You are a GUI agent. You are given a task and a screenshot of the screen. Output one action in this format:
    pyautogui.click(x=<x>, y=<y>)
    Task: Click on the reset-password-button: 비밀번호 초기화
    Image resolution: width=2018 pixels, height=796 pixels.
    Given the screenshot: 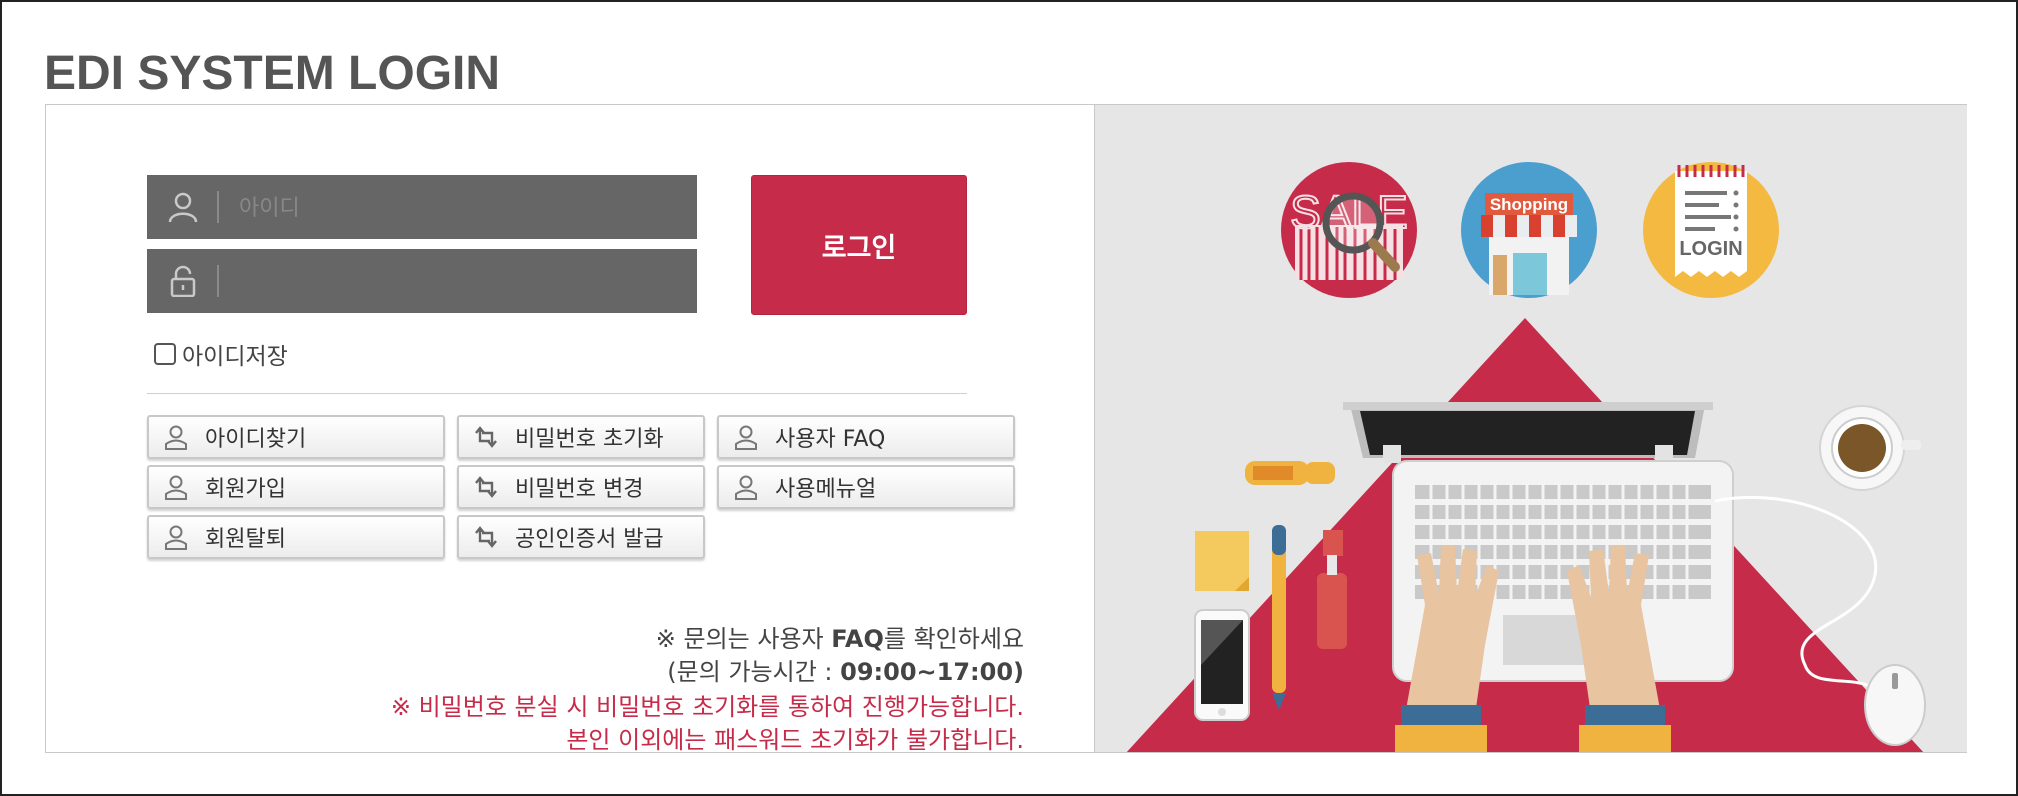 What is the action you would take?
    pyautogui.click(x=581, y=437)
    